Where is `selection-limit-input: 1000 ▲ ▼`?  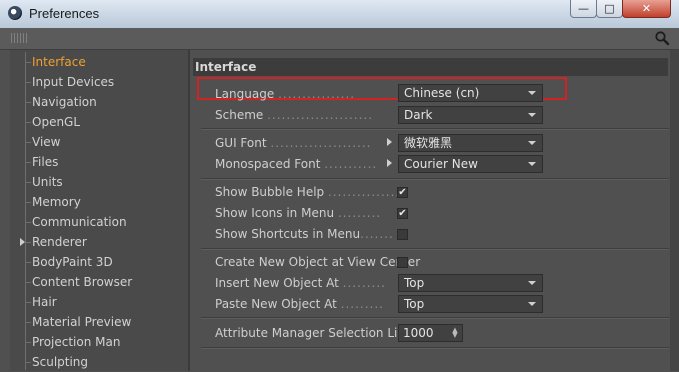 selection-limit-input: 1000 ▲ ▼ is located at coordinates (430, 333).